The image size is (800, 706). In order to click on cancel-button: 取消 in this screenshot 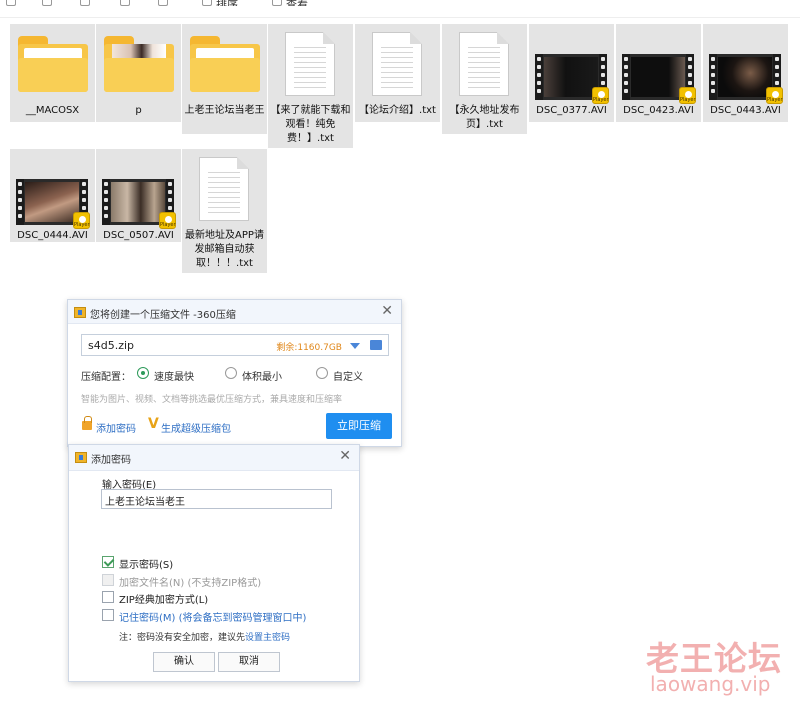, I will do `click(249, 662)`.